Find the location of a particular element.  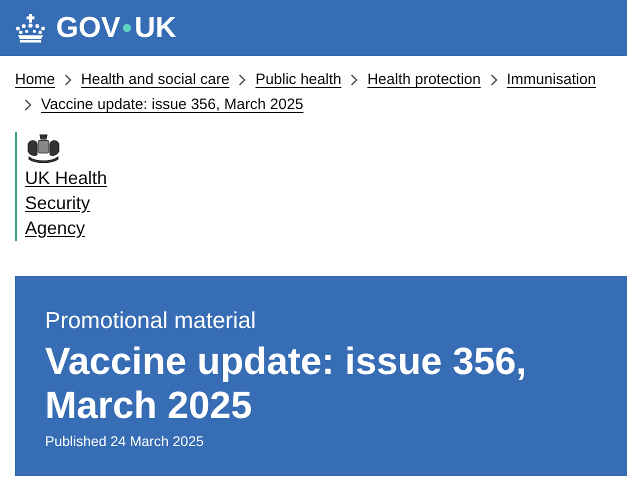

gov-uk-logo-link: GOV UK is located at coordinates (95, 28).